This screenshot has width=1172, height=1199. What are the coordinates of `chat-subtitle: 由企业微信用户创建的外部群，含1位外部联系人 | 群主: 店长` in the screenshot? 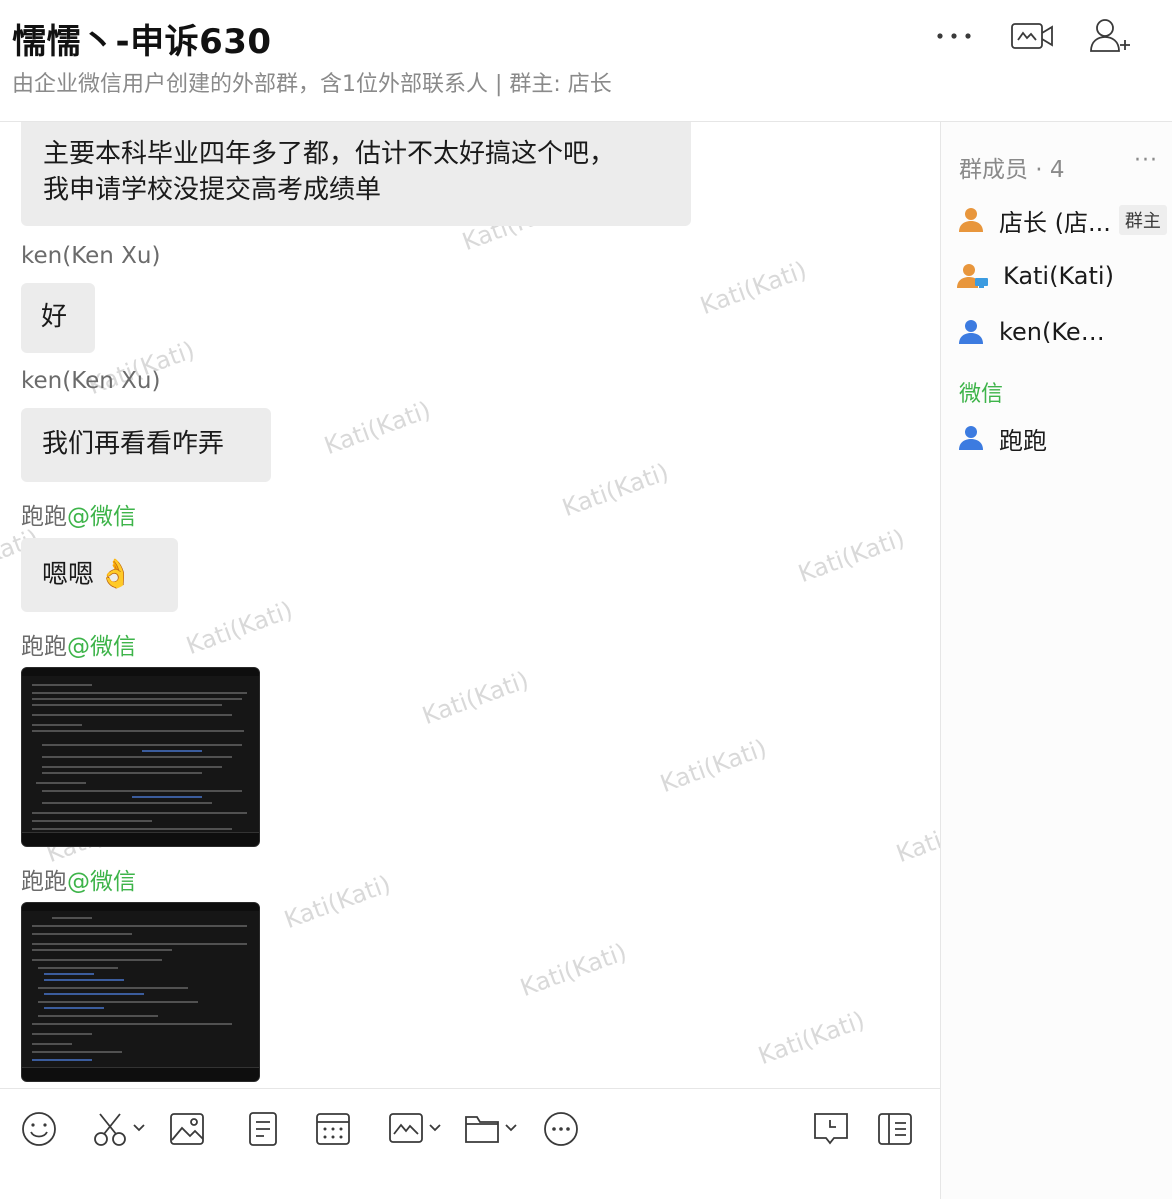 It's located at (312, 84).